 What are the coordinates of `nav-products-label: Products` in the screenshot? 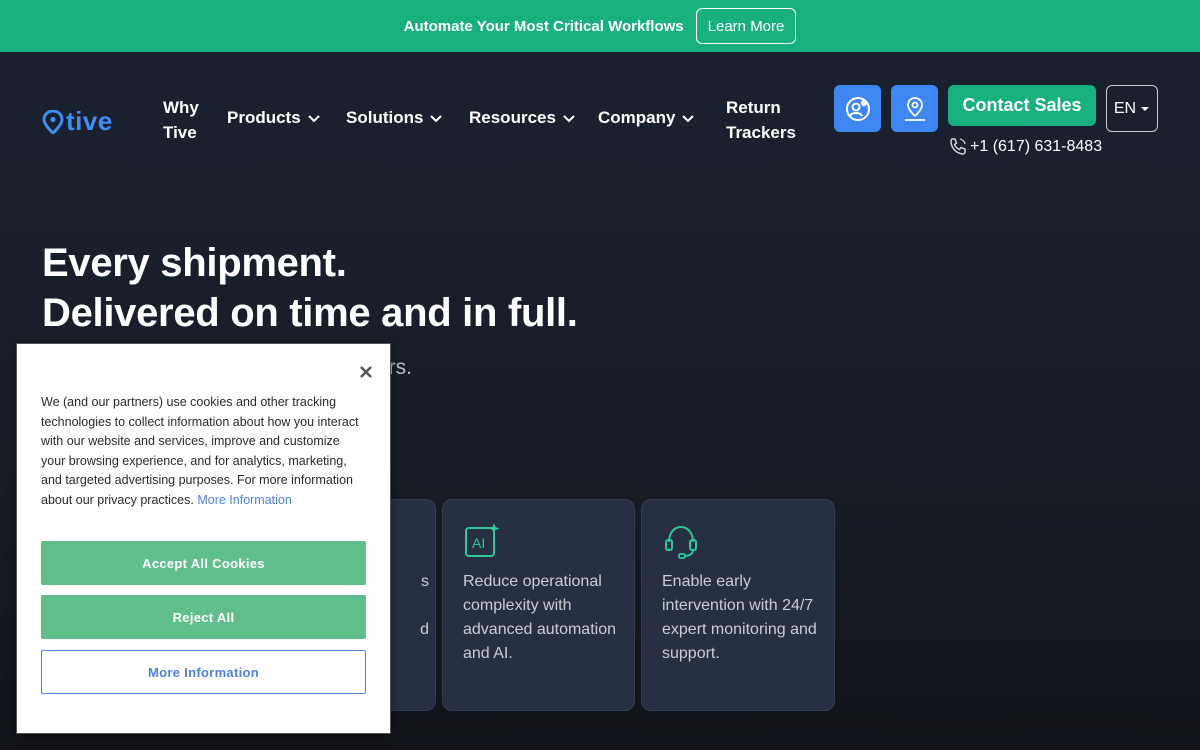 It's located at (264, 117).